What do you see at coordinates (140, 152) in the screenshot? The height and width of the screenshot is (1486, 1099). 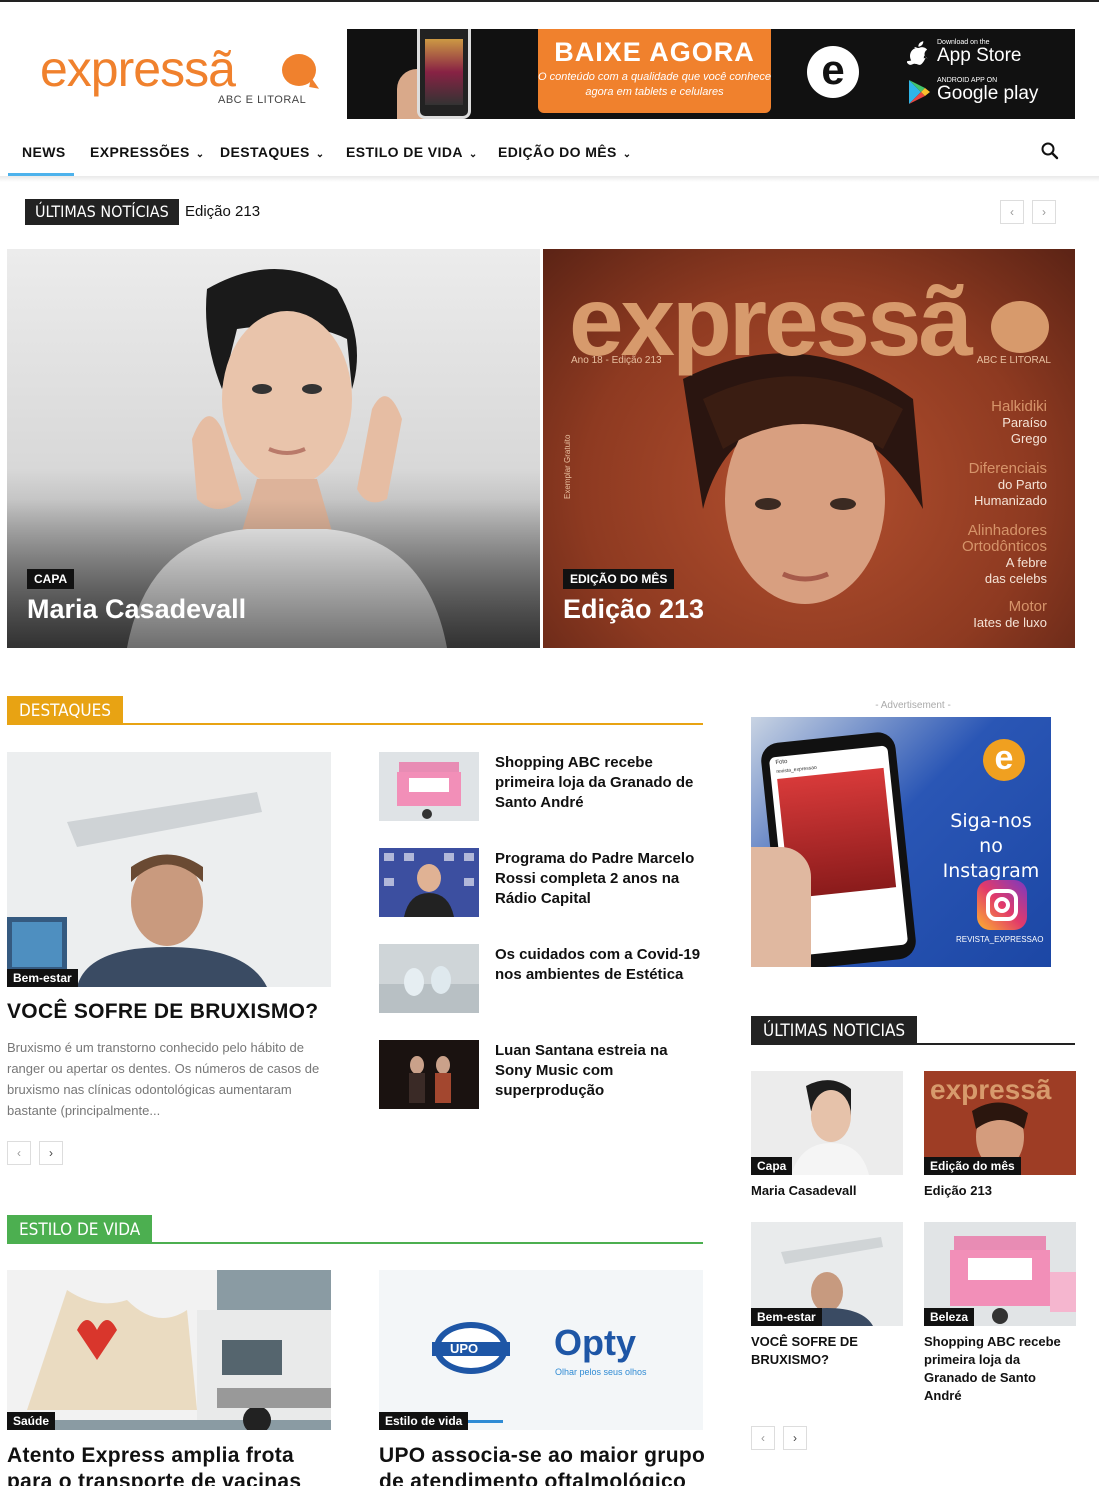 I see `nav-label: EXPRESSÕES` at bounding box center [140, 152].